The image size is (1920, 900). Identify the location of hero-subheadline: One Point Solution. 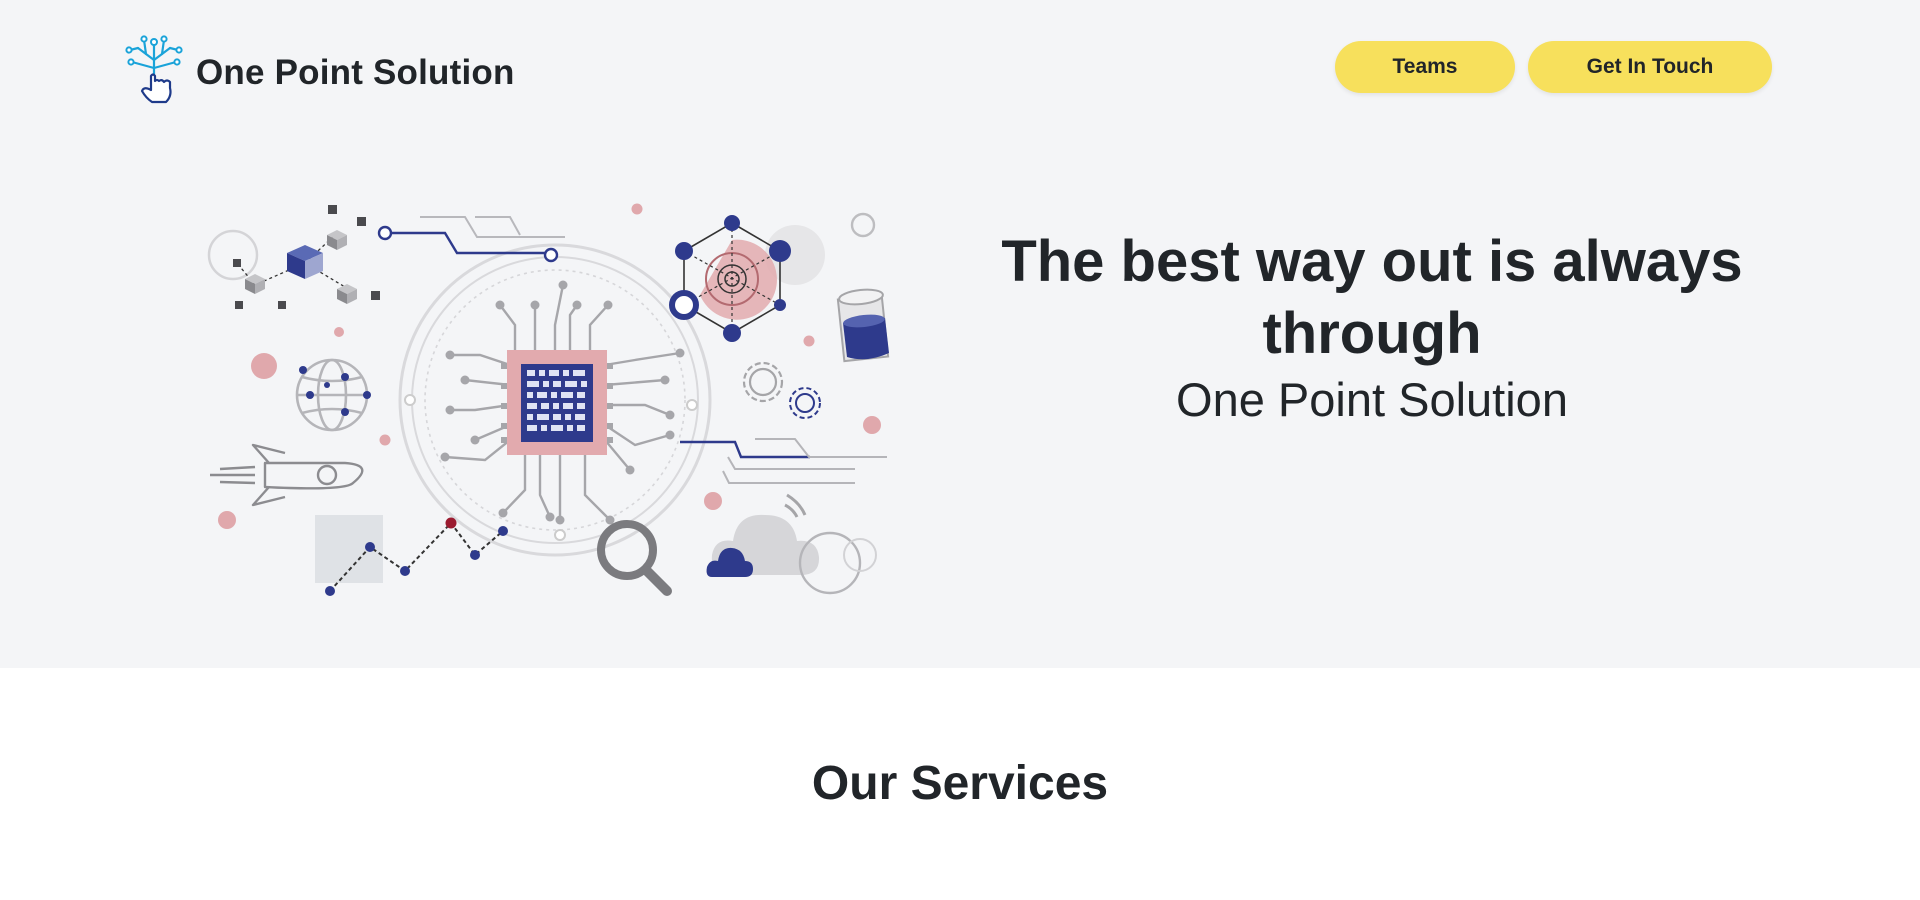
(1372, 399).